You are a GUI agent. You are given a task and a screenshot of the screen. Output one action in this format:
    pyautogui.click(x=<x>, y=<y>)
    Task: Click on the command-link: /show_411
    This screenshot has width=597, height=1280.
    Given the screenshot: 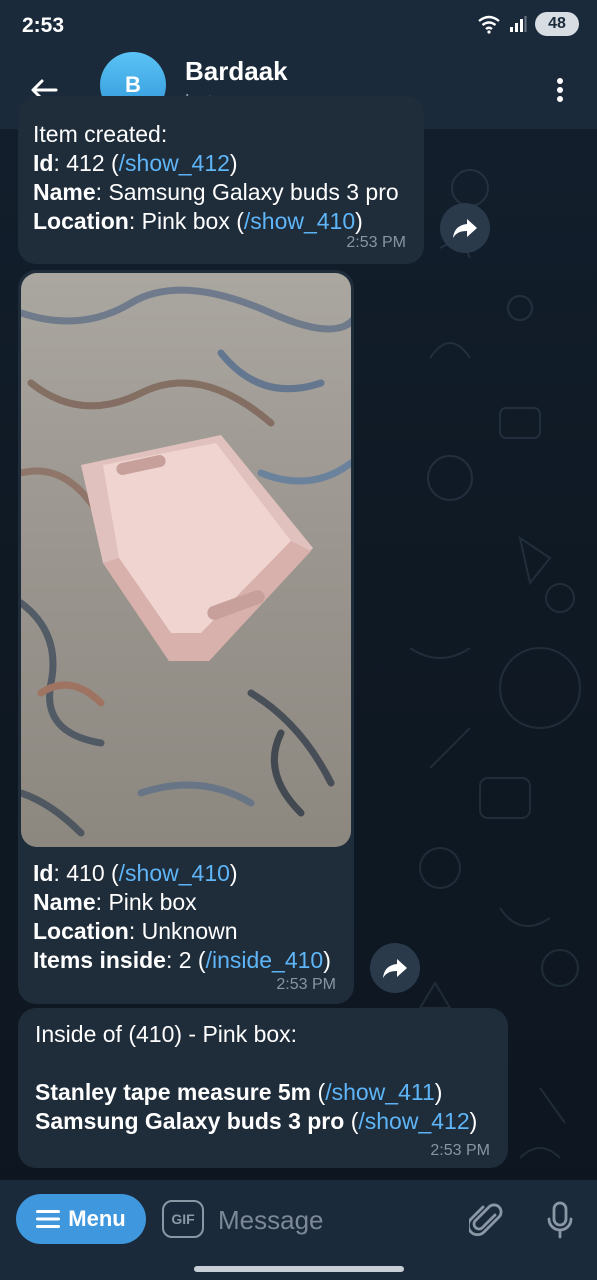 What is the action you would take?
    pyautogui.click(x=380, y=1092)
    